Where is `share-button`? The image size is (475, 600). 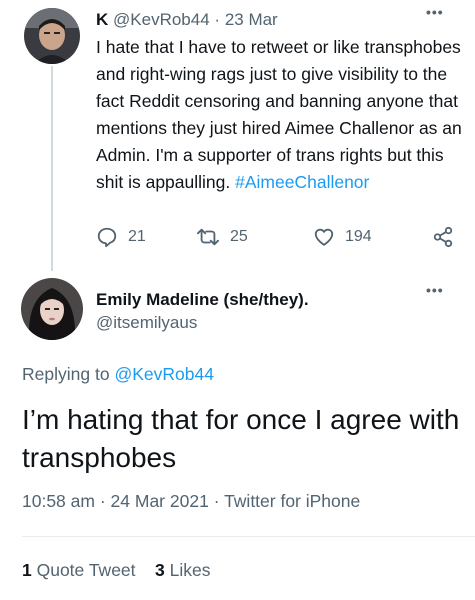 share-button is located at coordinates (443, 237).